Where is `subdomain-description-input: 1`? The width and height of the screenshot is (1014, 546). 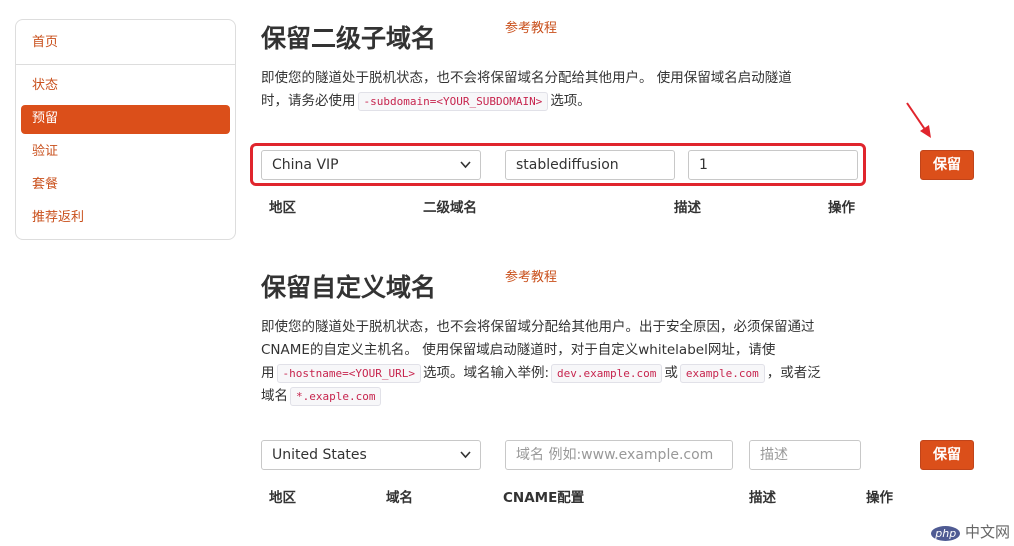
subdomain-description-input: 1 is located at coordinates (773, 165).